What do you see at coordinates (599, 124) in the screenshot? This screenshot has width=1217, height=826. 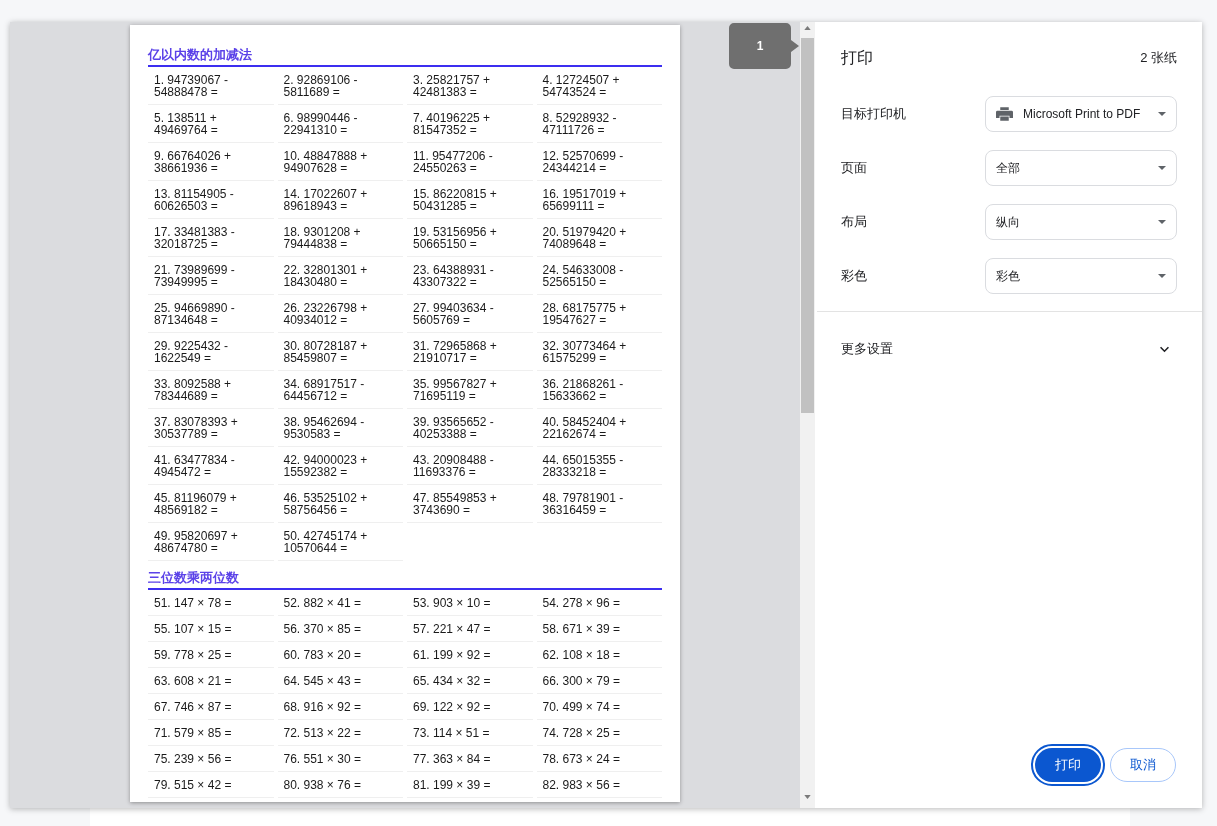 I see `math-problem: 8. 52928932 - 47111726 =` at bounding box center [599, 124].